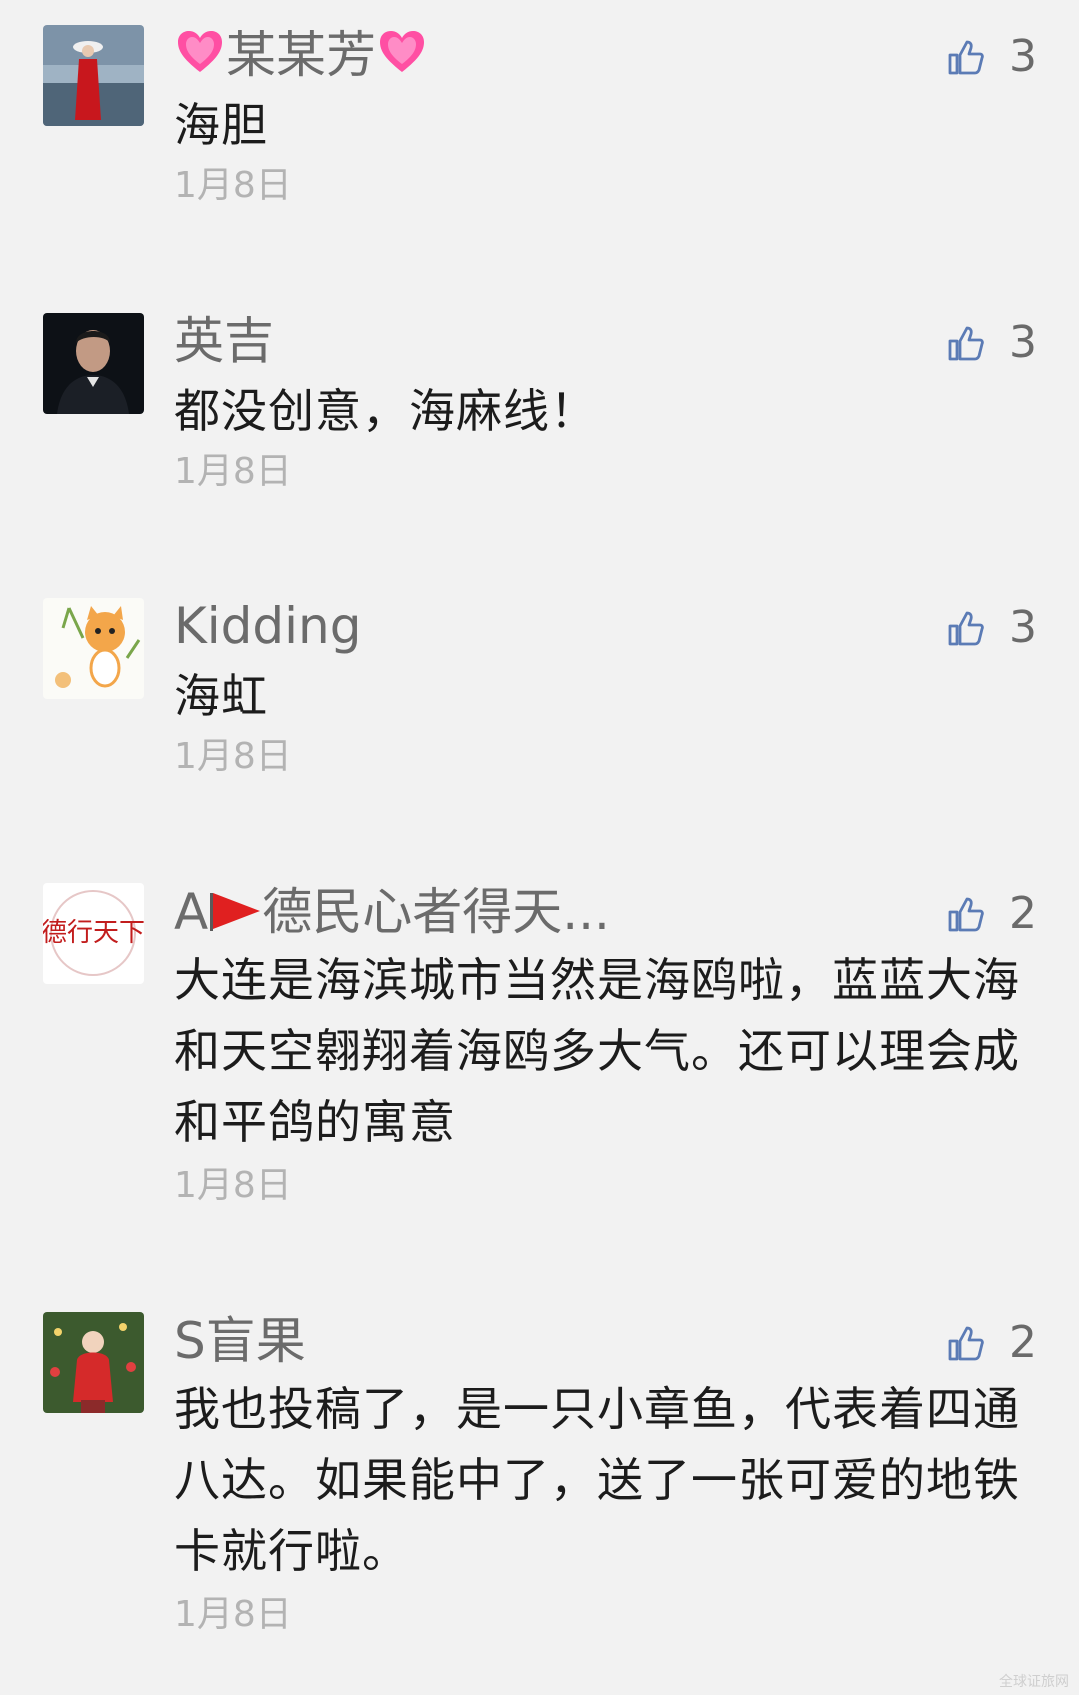  What do you see at coordinates (267, 626) in the screenshot?
I see `commenter-name: Kidding` at bounding box center [267, 626].